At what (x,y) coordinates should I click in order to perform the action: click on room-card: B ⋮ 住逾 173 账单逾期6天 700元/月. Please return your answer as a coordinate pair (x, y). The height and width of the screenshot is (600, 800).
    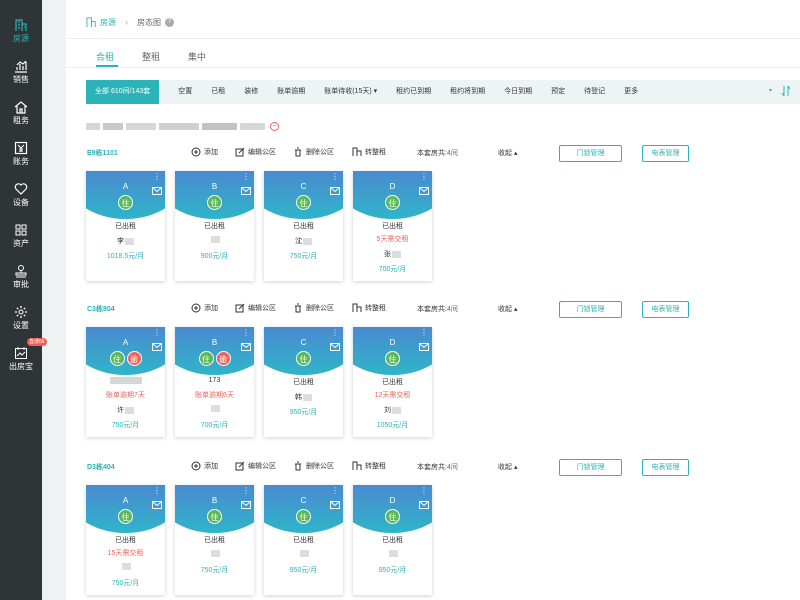
    Looking at the image, I should click on (214, 382).